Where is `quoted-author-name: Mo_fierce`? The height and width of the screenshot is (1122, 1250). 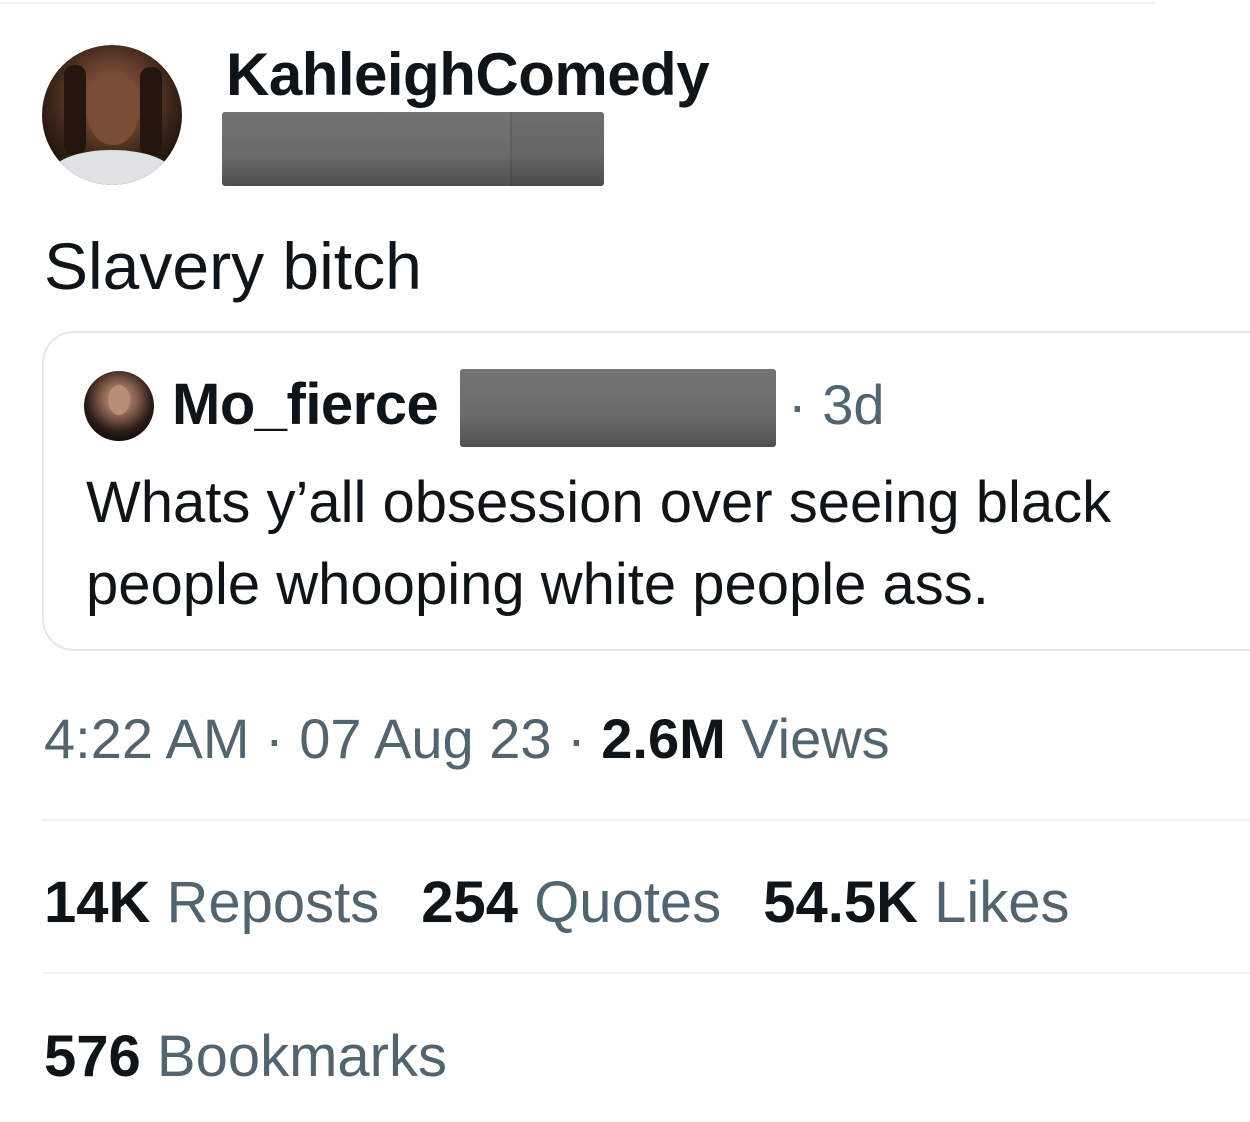
quoted-author-name: Mo_fierce is located at coordinates (305, 405).